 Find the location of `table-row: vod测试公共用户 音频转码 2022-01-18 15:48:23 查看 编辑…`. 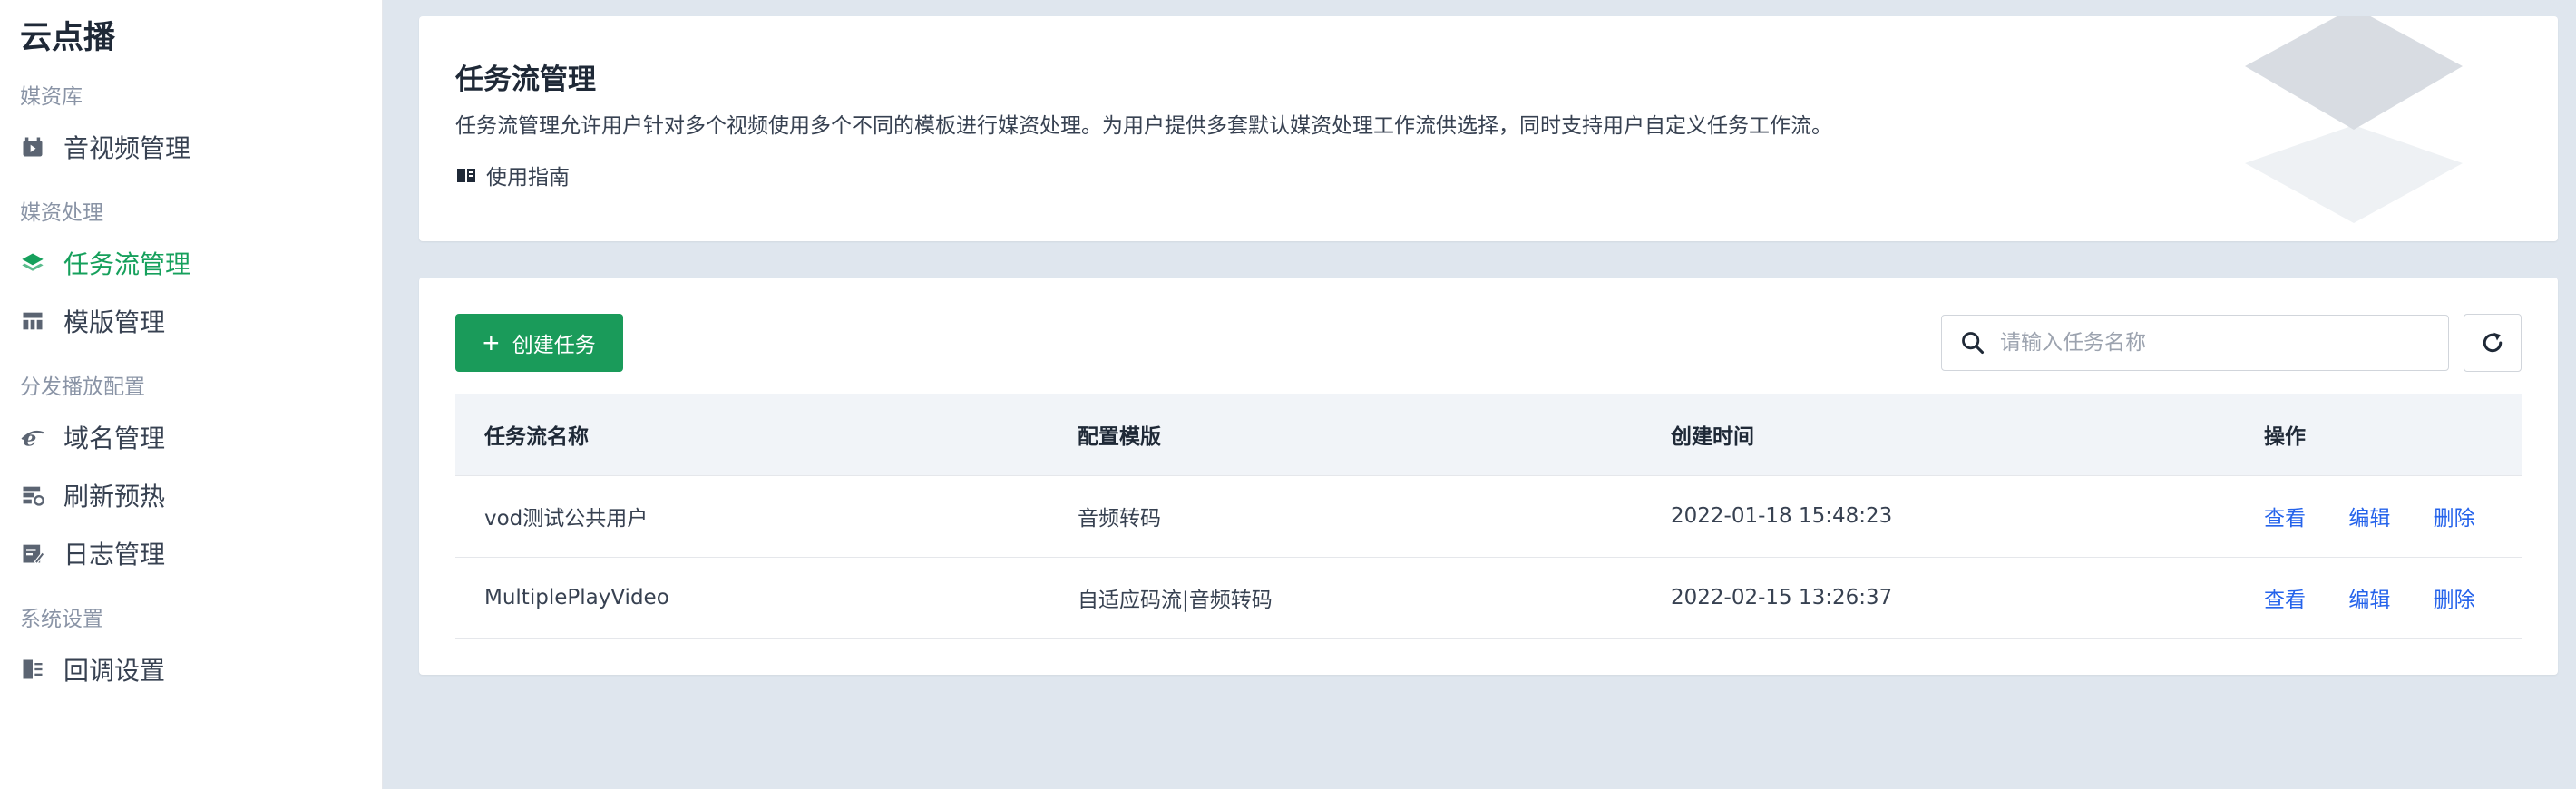

table-row: vod测试公共用户 音频转码 2022-01-18 15:48:23 查看 编辑… is located at coordinates (1488, 516).